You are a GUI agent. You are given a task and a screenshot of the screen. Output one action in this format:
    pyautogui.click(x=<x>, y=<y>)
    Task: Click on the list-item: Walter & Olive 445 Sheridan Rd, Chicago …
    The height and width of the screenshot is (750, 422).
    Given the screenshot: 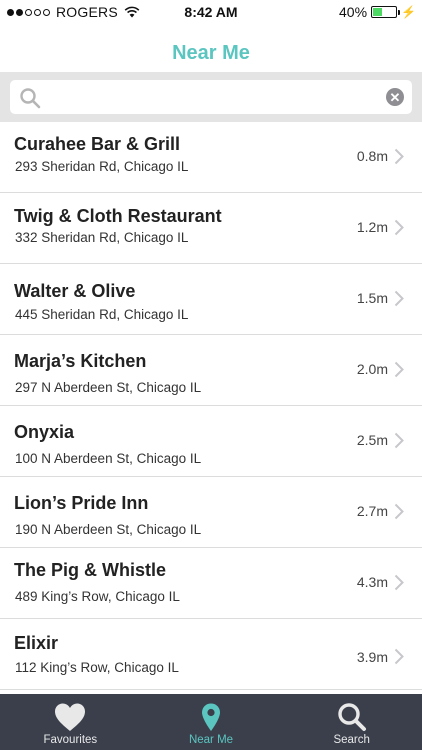 What is the action you would take?
    pyautogui.click(x=211, y=299)
    